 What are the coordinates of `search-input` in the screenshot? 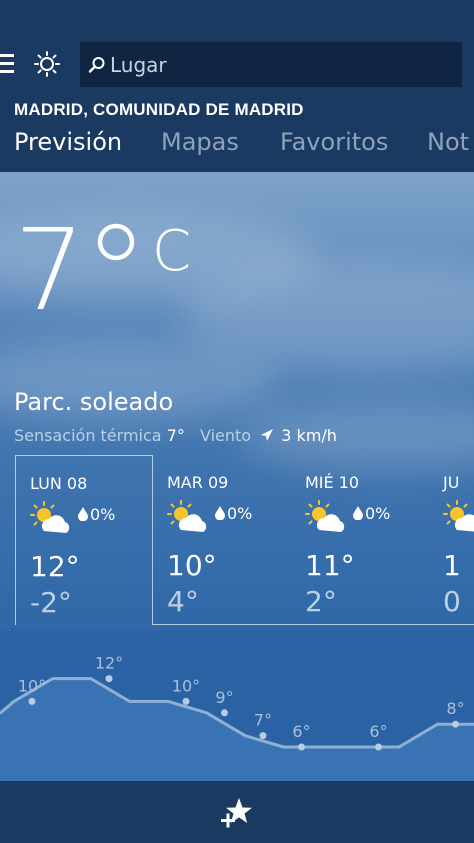 It's located at (280, 64).